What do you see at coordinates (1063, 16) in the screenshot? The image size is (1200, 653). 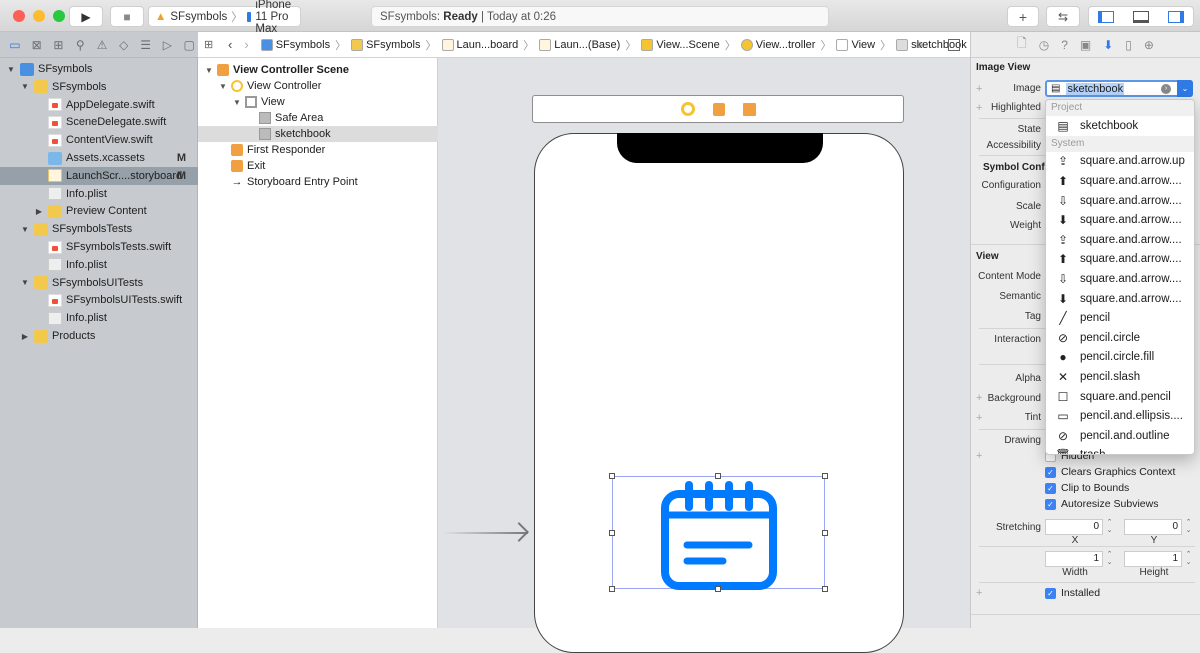 I see `code-review-button: ⇆` at bounding box center [1063, 16].